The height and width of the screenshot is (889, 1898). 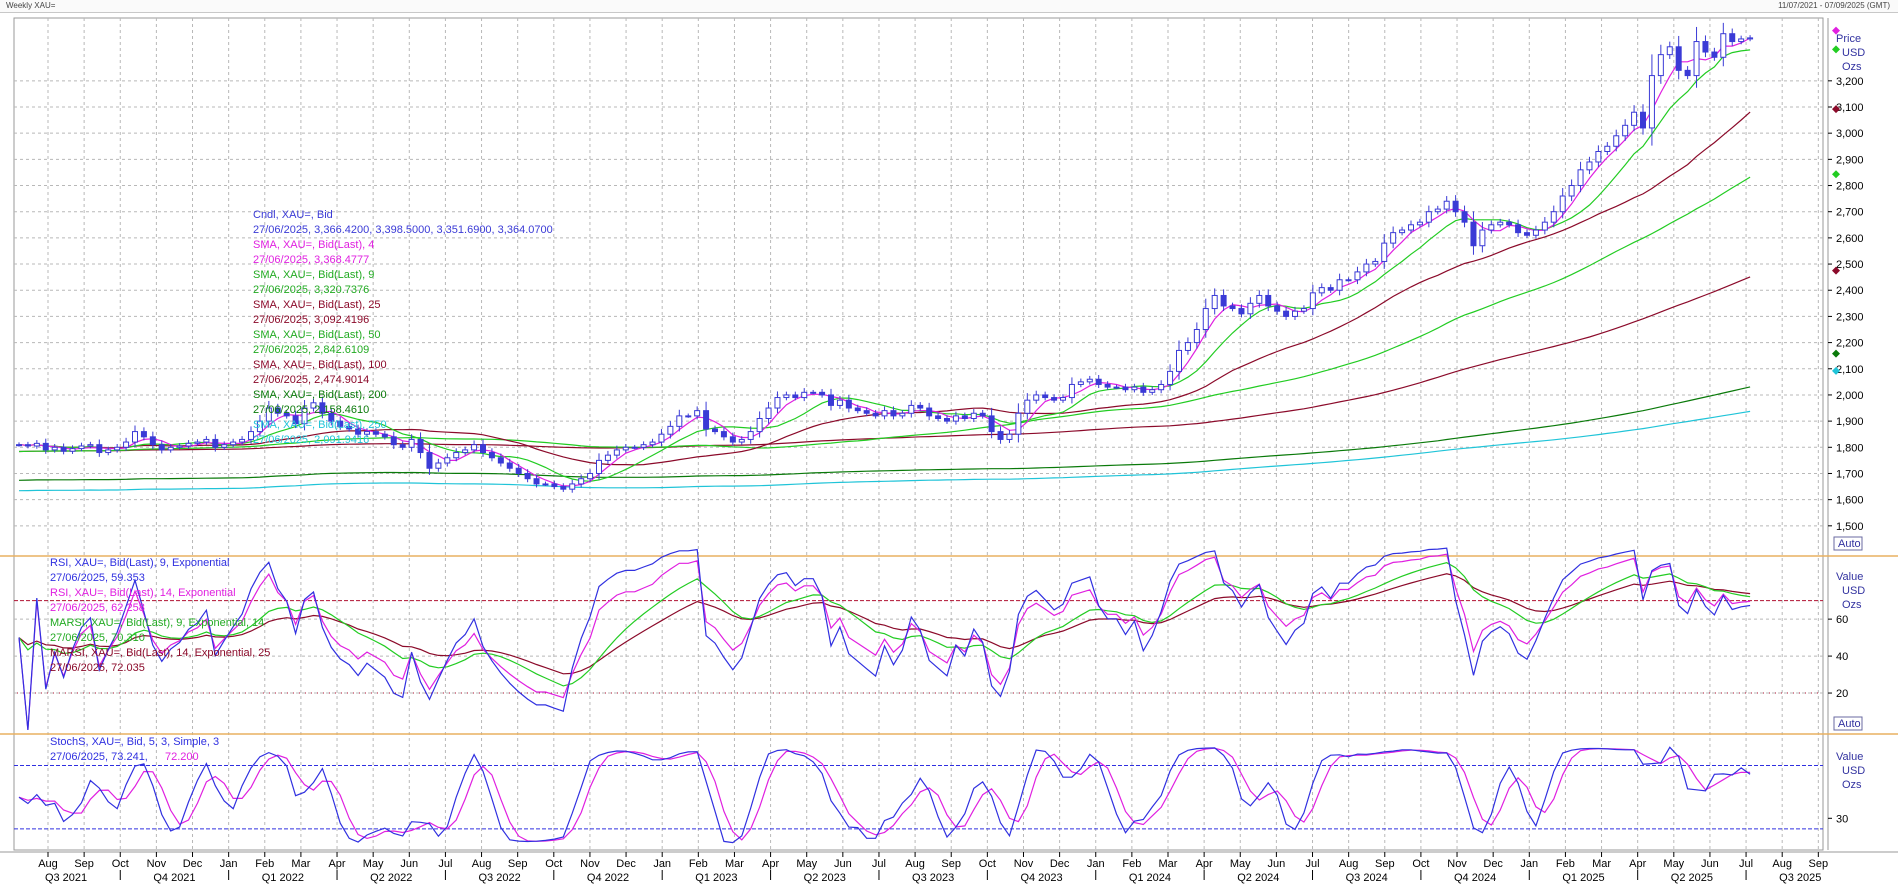 What do you see at coordinates (1842, 694) in the screenshot?
I see `rsi-tick-label: 20` at bounding box center [1842, 694].